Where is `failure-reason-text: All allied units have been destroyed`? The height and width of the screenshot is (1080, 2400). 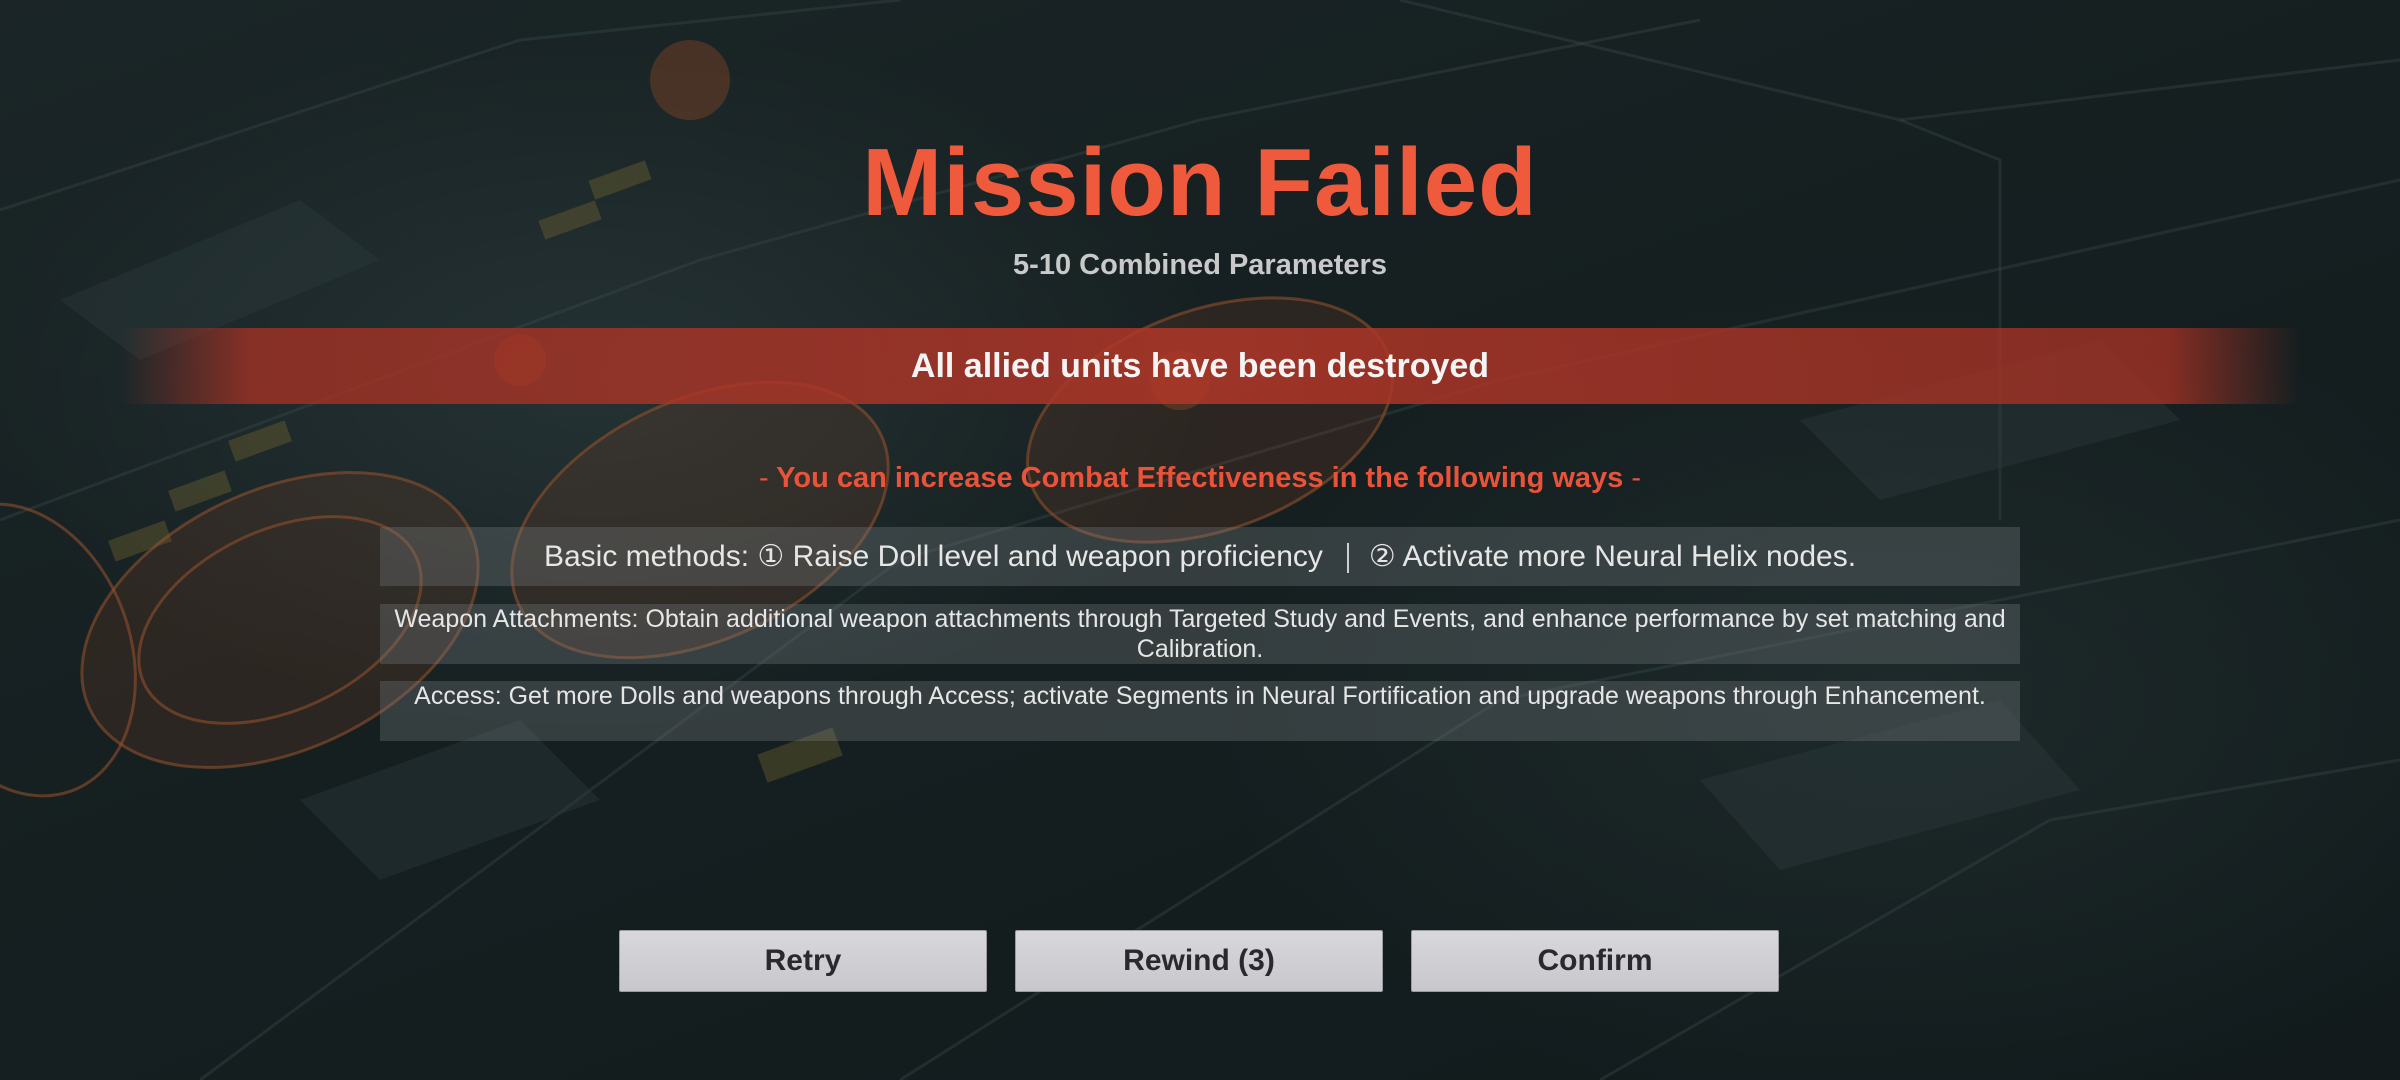 failure-reason-text: All allied units have been destroyed is located at coordinates (1200, 366).